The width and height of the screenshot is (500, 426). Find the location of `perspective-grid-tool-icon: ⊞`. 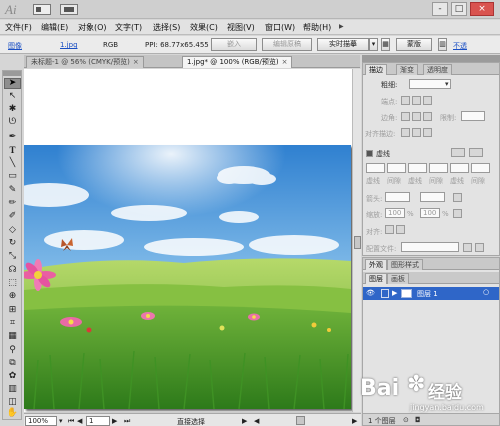

perspective-grid-tool-icon: ⊞ is located at coordinates (12, 310).